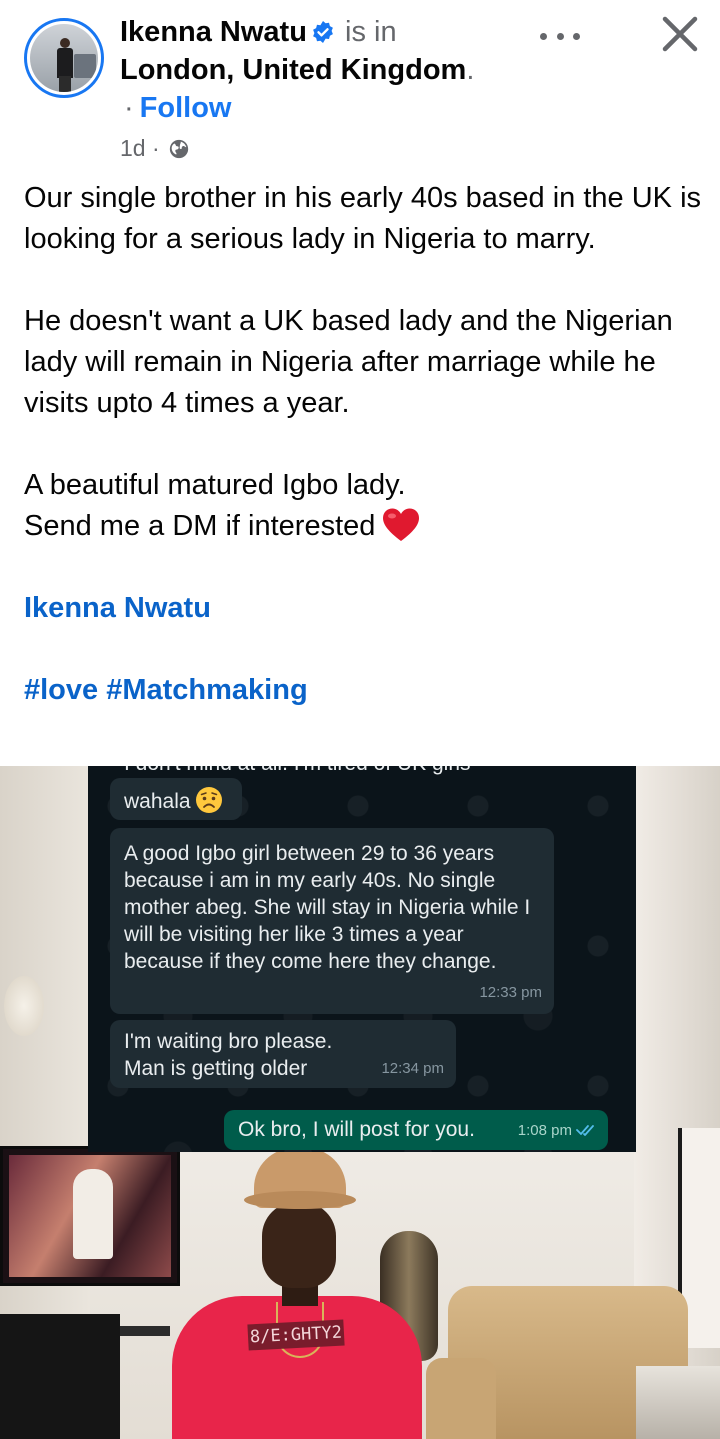 The height and width of the screenshot is (1439, 720). I want to click on message-time-read: 1:08 pm, so click(558, 1130).